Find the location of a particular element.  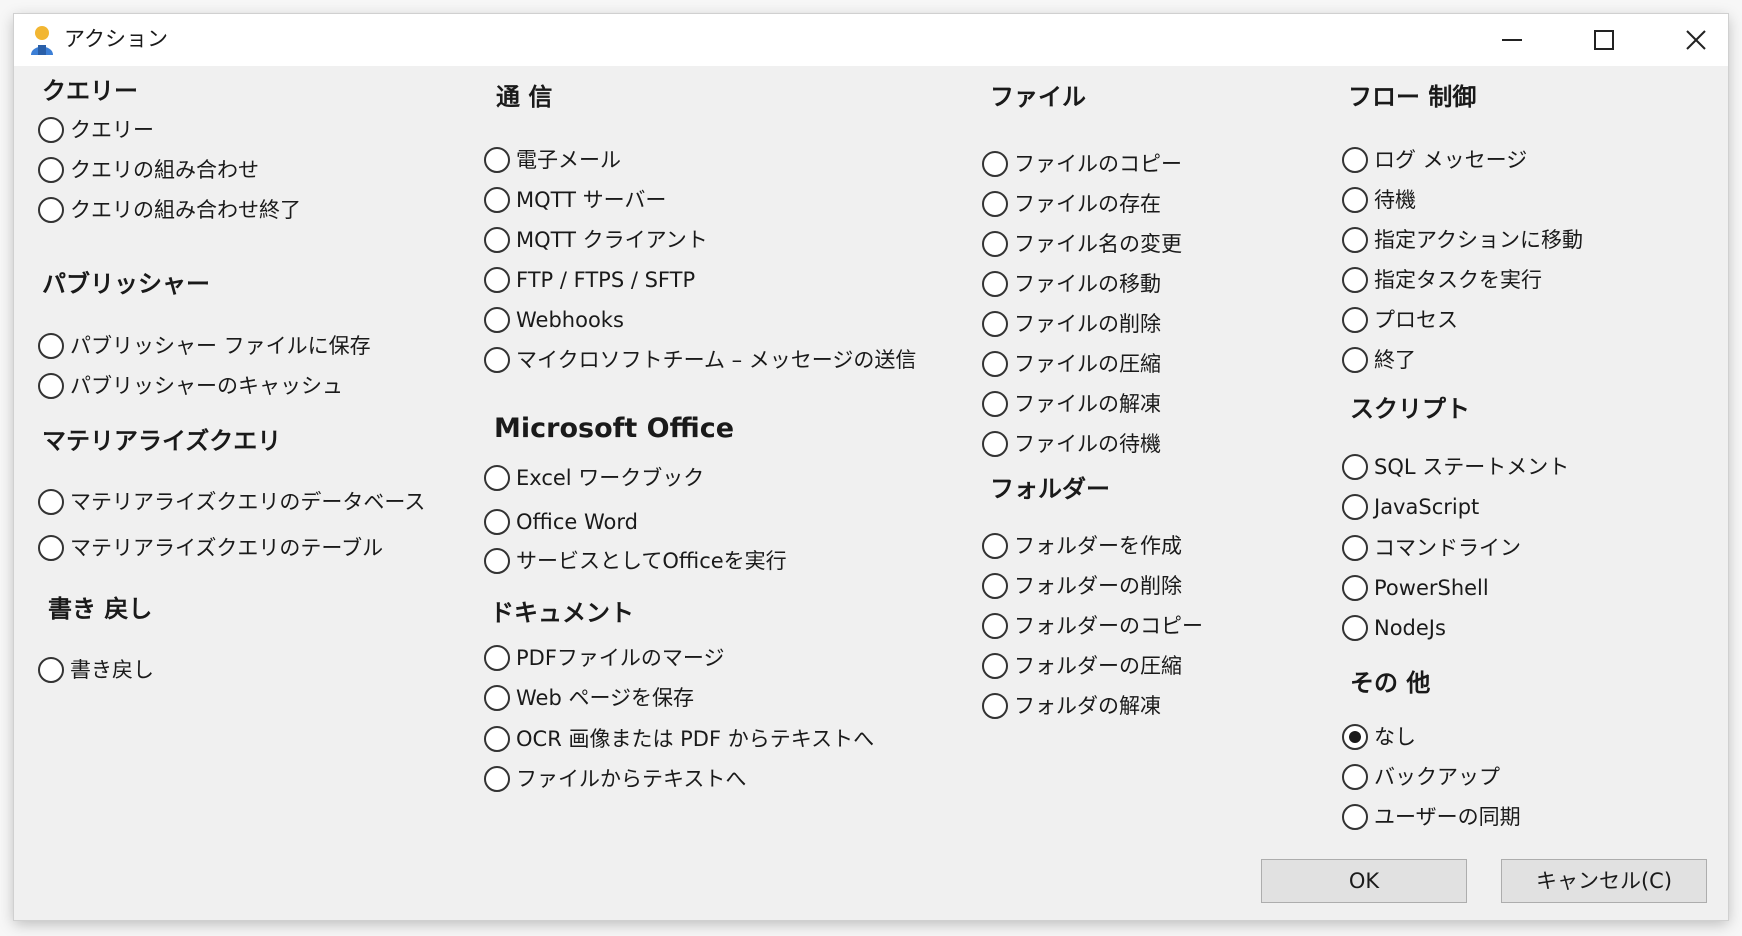

radio-powershell: PowerShell is located at coordinates (1415, 588).